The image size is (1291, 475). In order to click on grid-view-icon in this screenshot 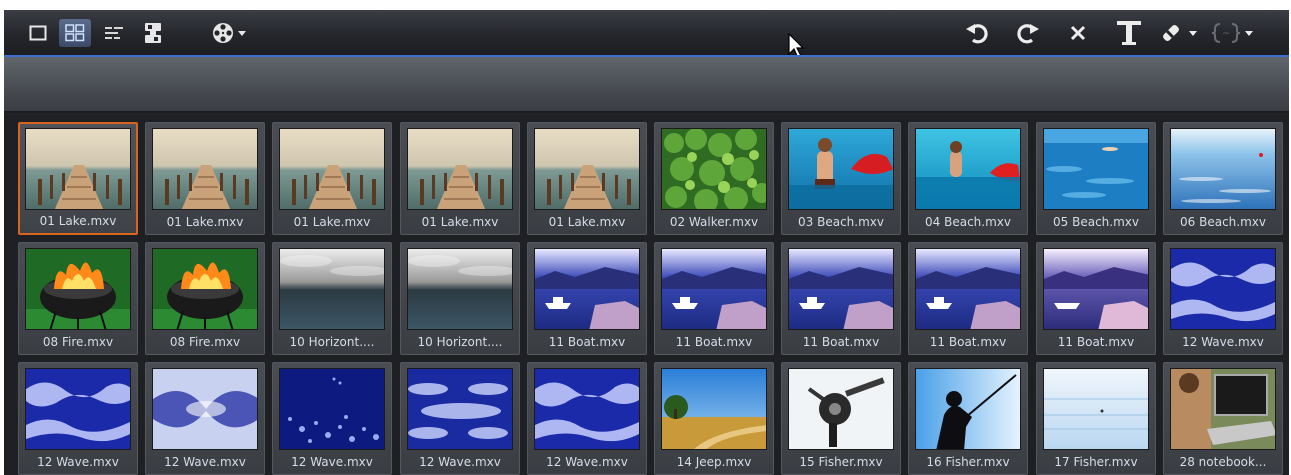, I will do `click(75, 33)`.